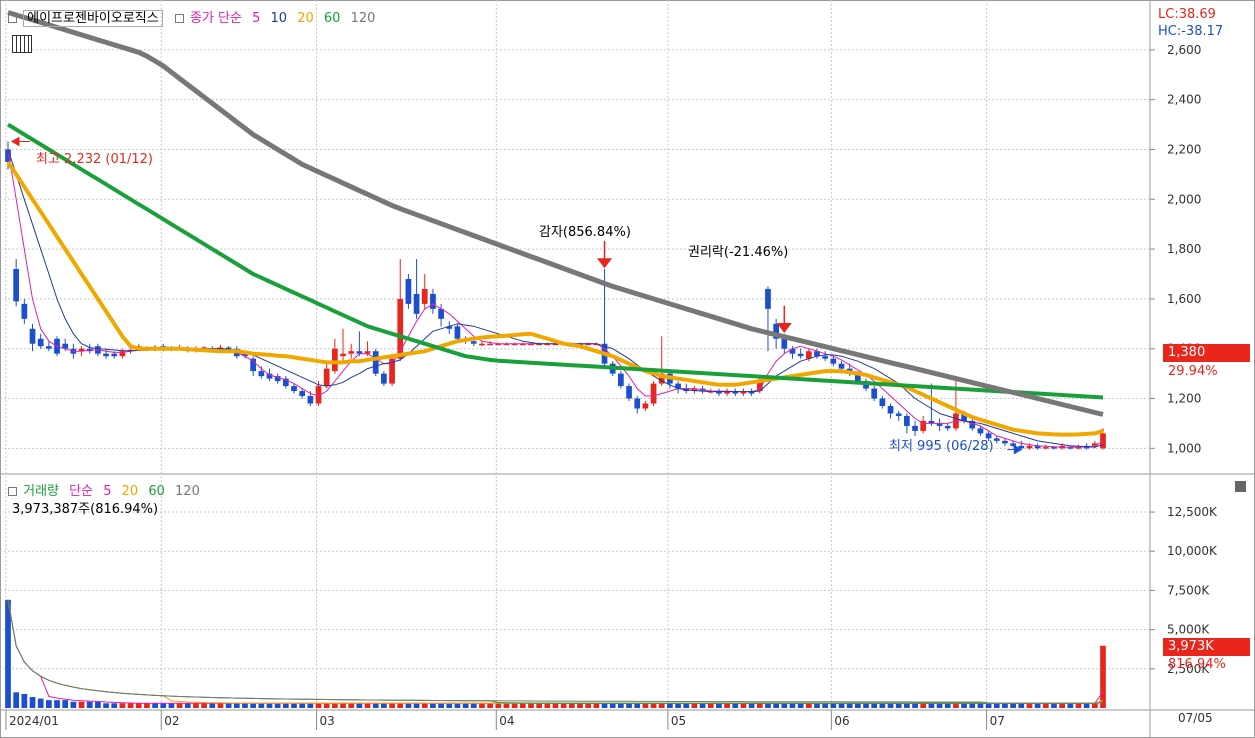 Image resolution: width=1255 pixels, height=738 pixels. I want to click on date-axis-end-label: 07/05, so click(1195, 718).